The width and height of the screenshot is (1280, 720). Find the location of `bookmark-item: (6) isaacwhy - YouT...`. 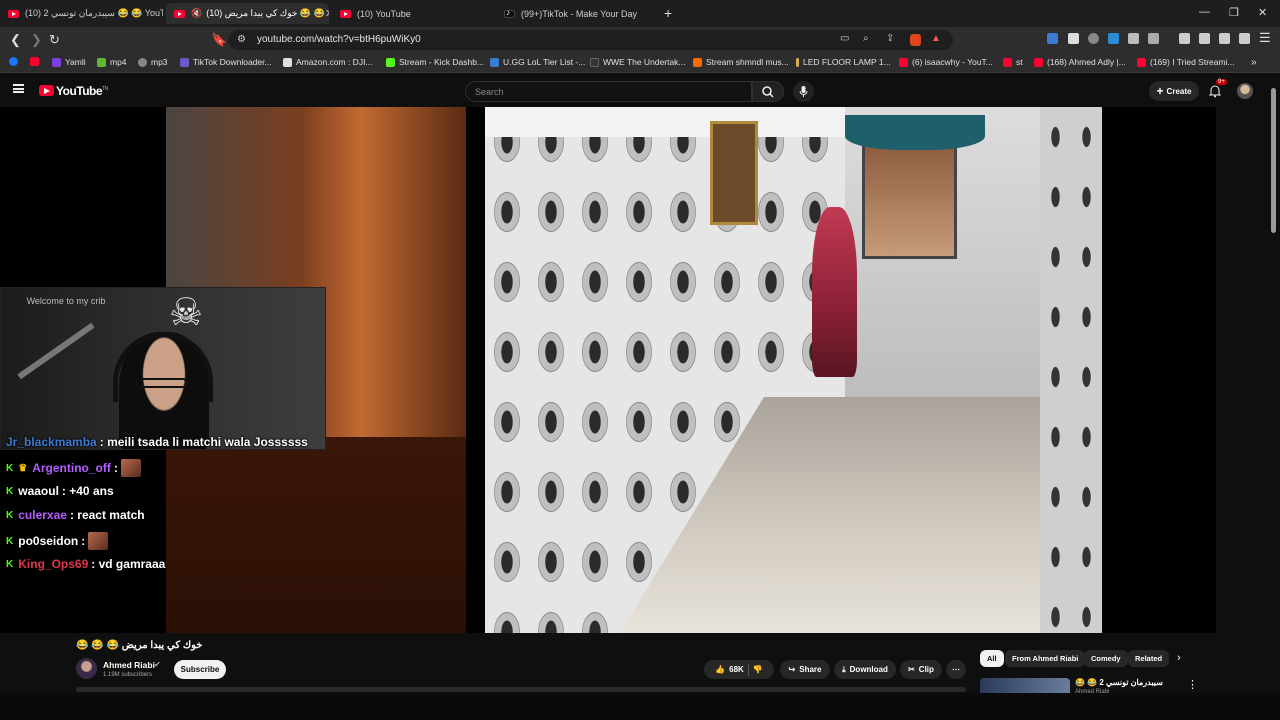

bookmark-item: (6) isaacwhy - YouT... is located at coordinates (946, 62).